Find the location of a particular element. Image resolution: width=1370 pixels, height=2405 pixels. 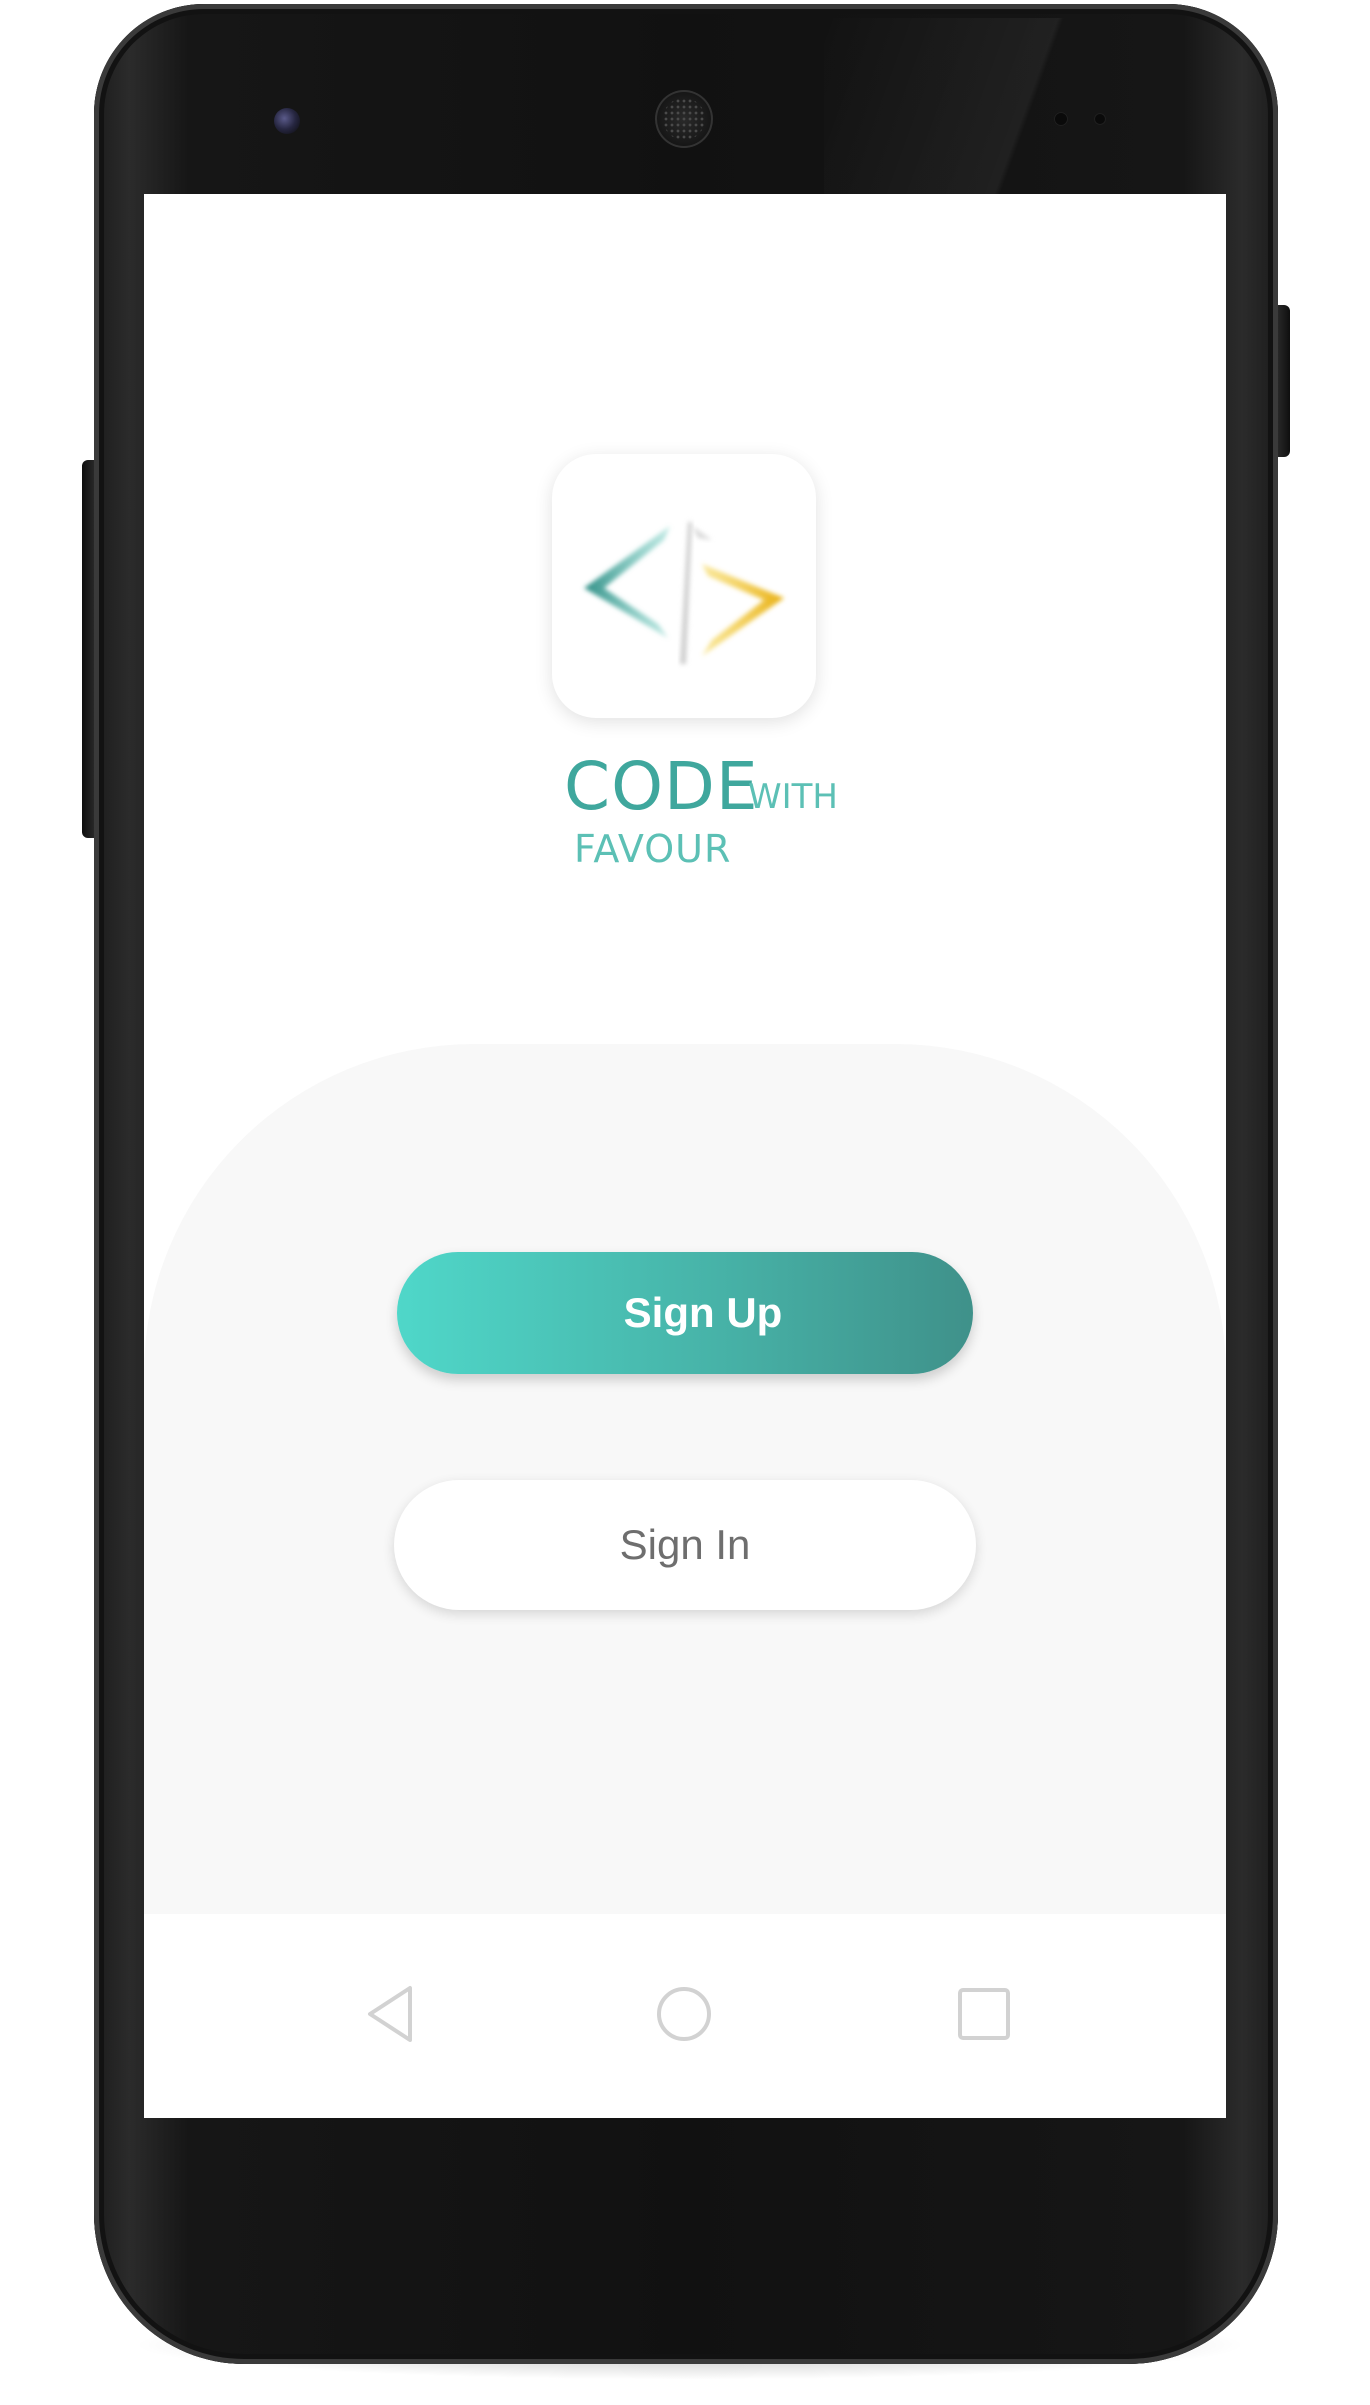

proximity-sensor is located at coordinates (1061, 119).